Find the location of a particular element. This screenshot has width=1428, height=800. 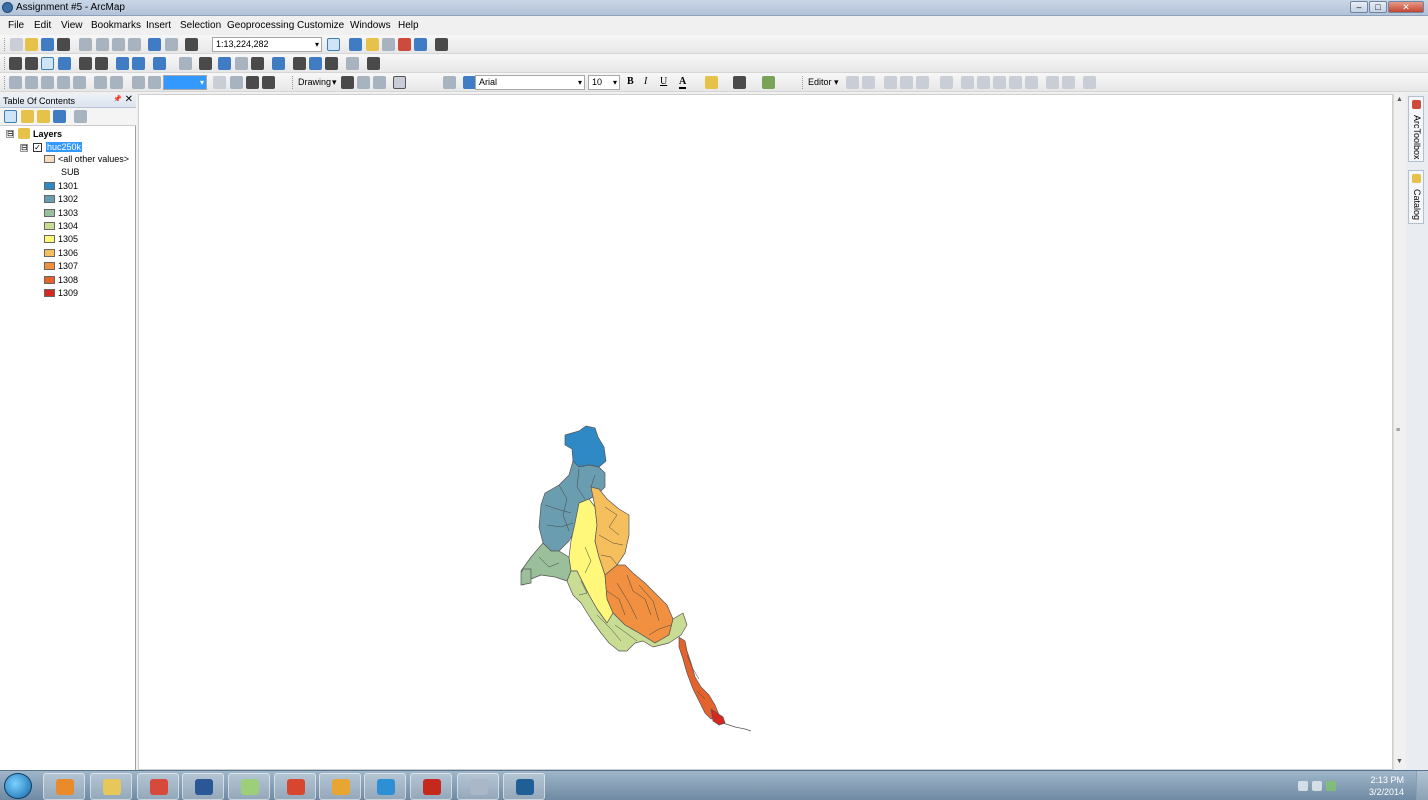

line-color-icon is located at coordinates (739, 82).